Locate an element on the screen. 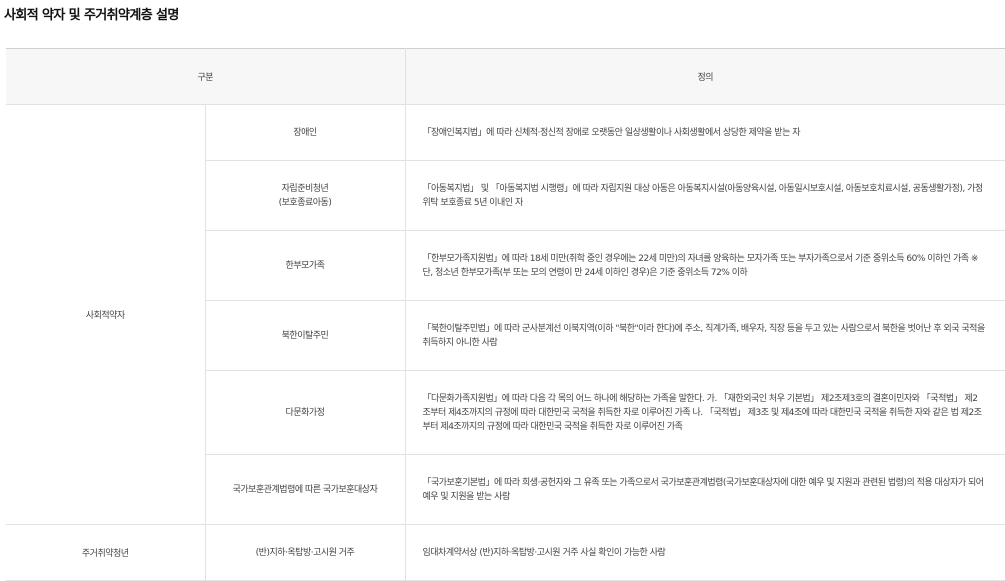 This screenshot has height=581, width=1005. subcategory-cell: 북한이탈주민 is located at coordinates (304, 335).